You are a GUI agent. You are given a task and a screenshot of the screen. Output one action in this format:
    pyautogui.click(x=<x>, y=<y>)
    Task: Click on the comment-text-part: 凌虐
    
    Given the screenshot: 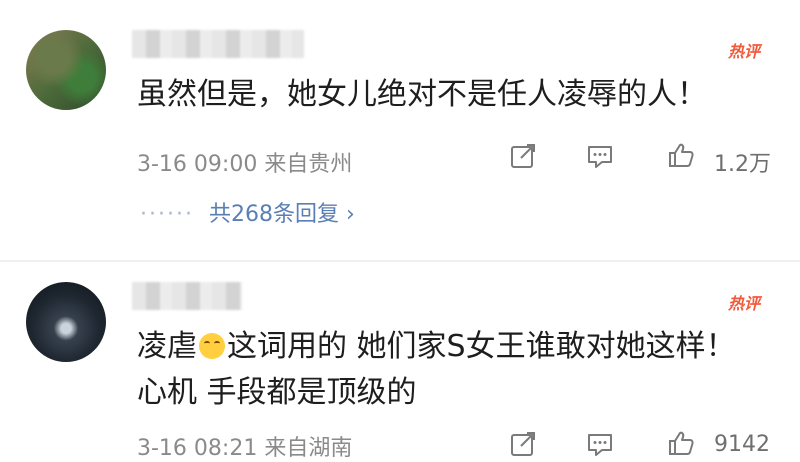 What is the action you would take?
    pyautogui.click(x=167, y=346)
    